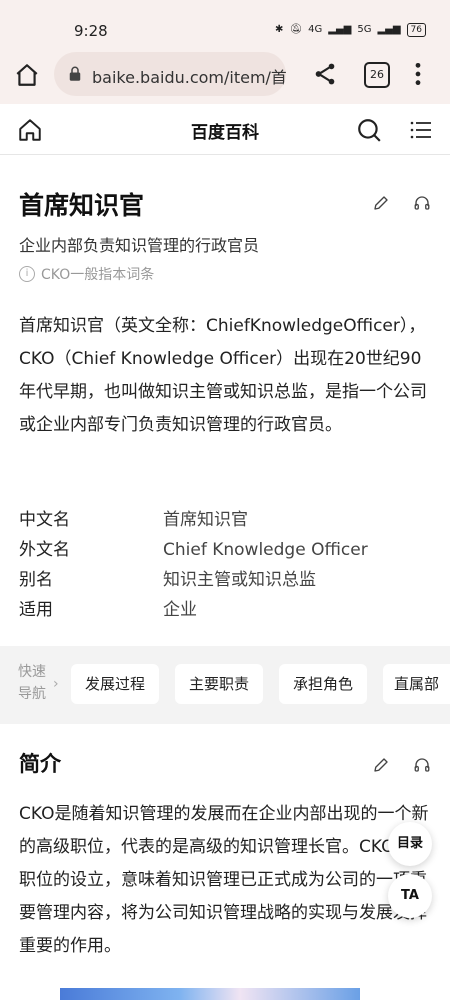 This screenshot has height=1000, width=450. What do you see at coordinates (265, 550) in the screenshot?
I see `info-value: Chief Knowledge Officer` at bounding box center [265, 550].